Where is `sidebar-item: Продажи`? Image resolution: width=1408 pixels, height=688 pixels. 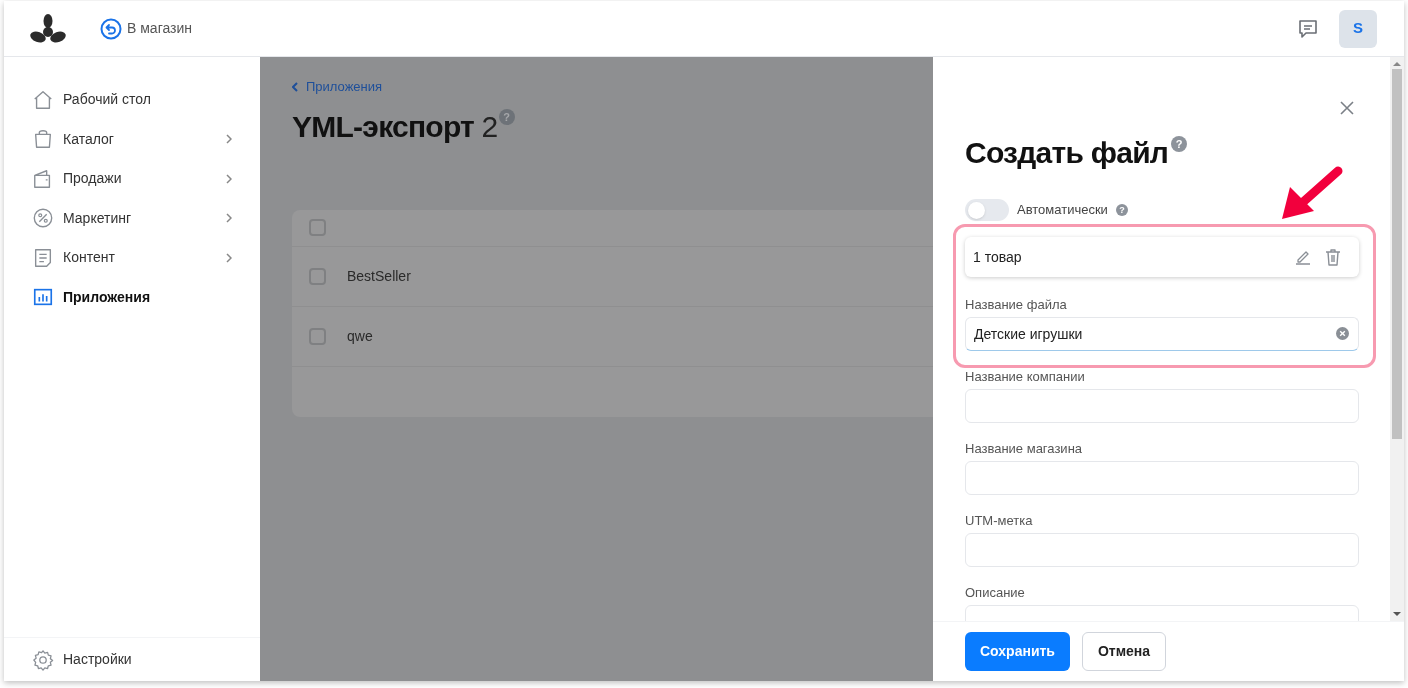
sidebar-item: Продажи is located at coordinates (132, 179).